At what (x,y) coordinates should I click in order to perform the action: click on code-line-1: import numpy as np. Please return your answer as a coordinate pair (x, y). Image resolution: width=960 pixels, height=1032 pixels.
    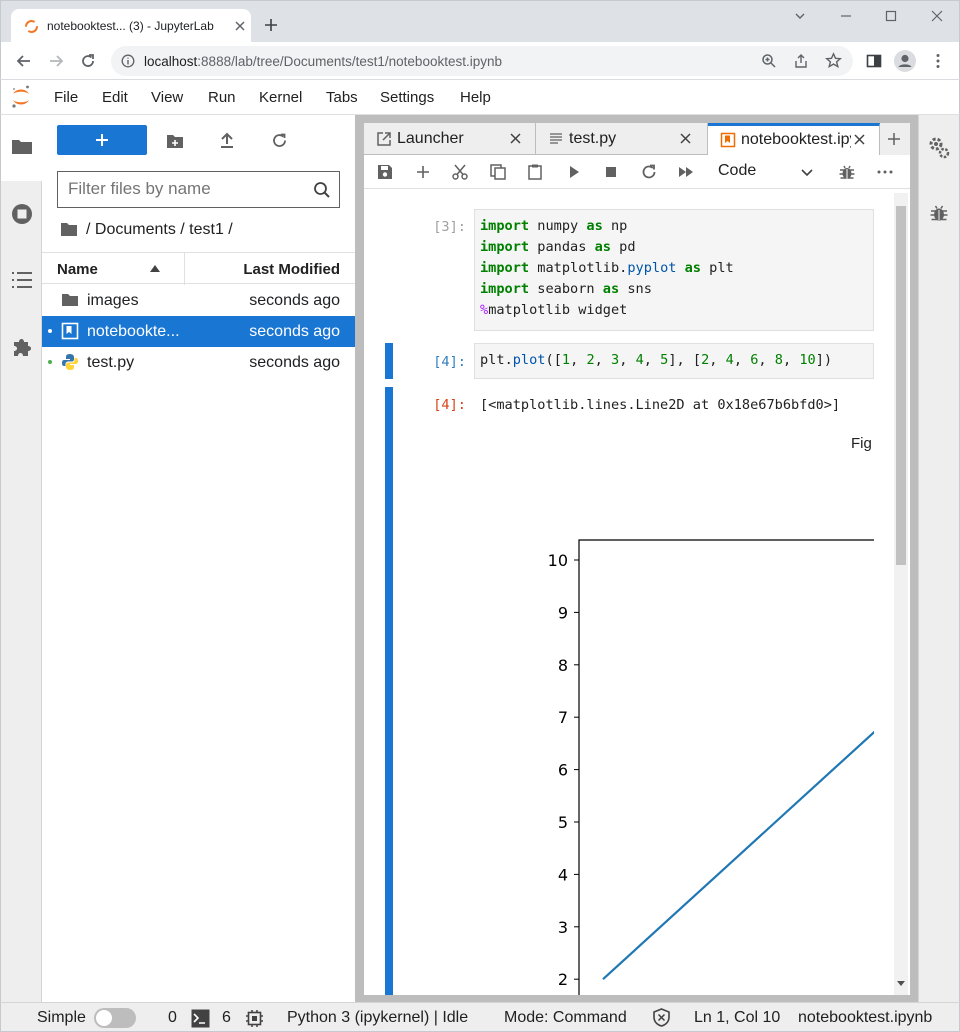
    Looking at the image, I should click on (554, 226).